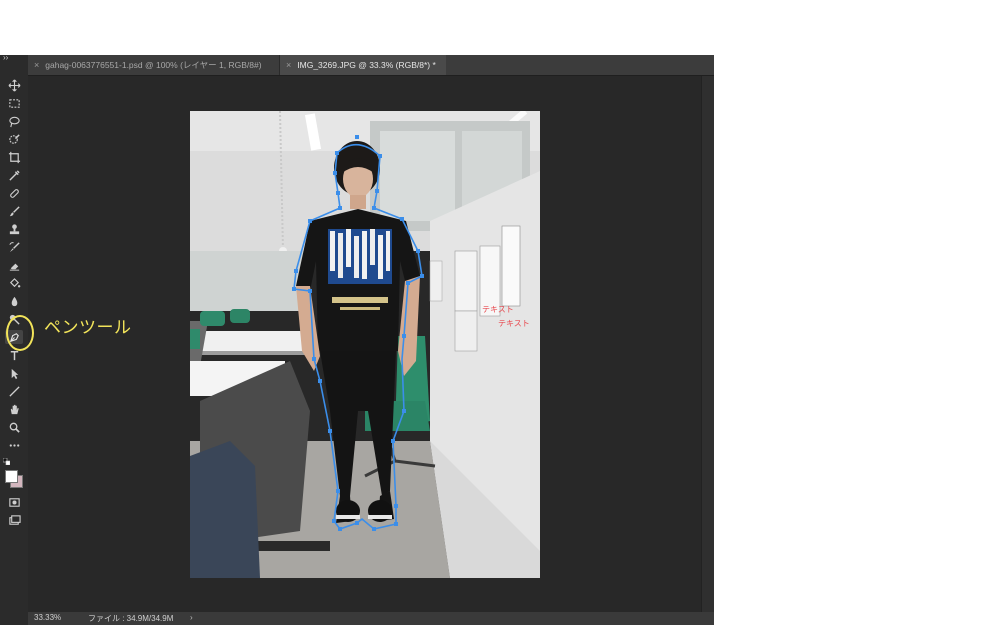 The width and height of the screenshot is (1000, 625). Describe the element at coordinates (14, 373) in the screenshot. I see `path-select-icon` at that location.